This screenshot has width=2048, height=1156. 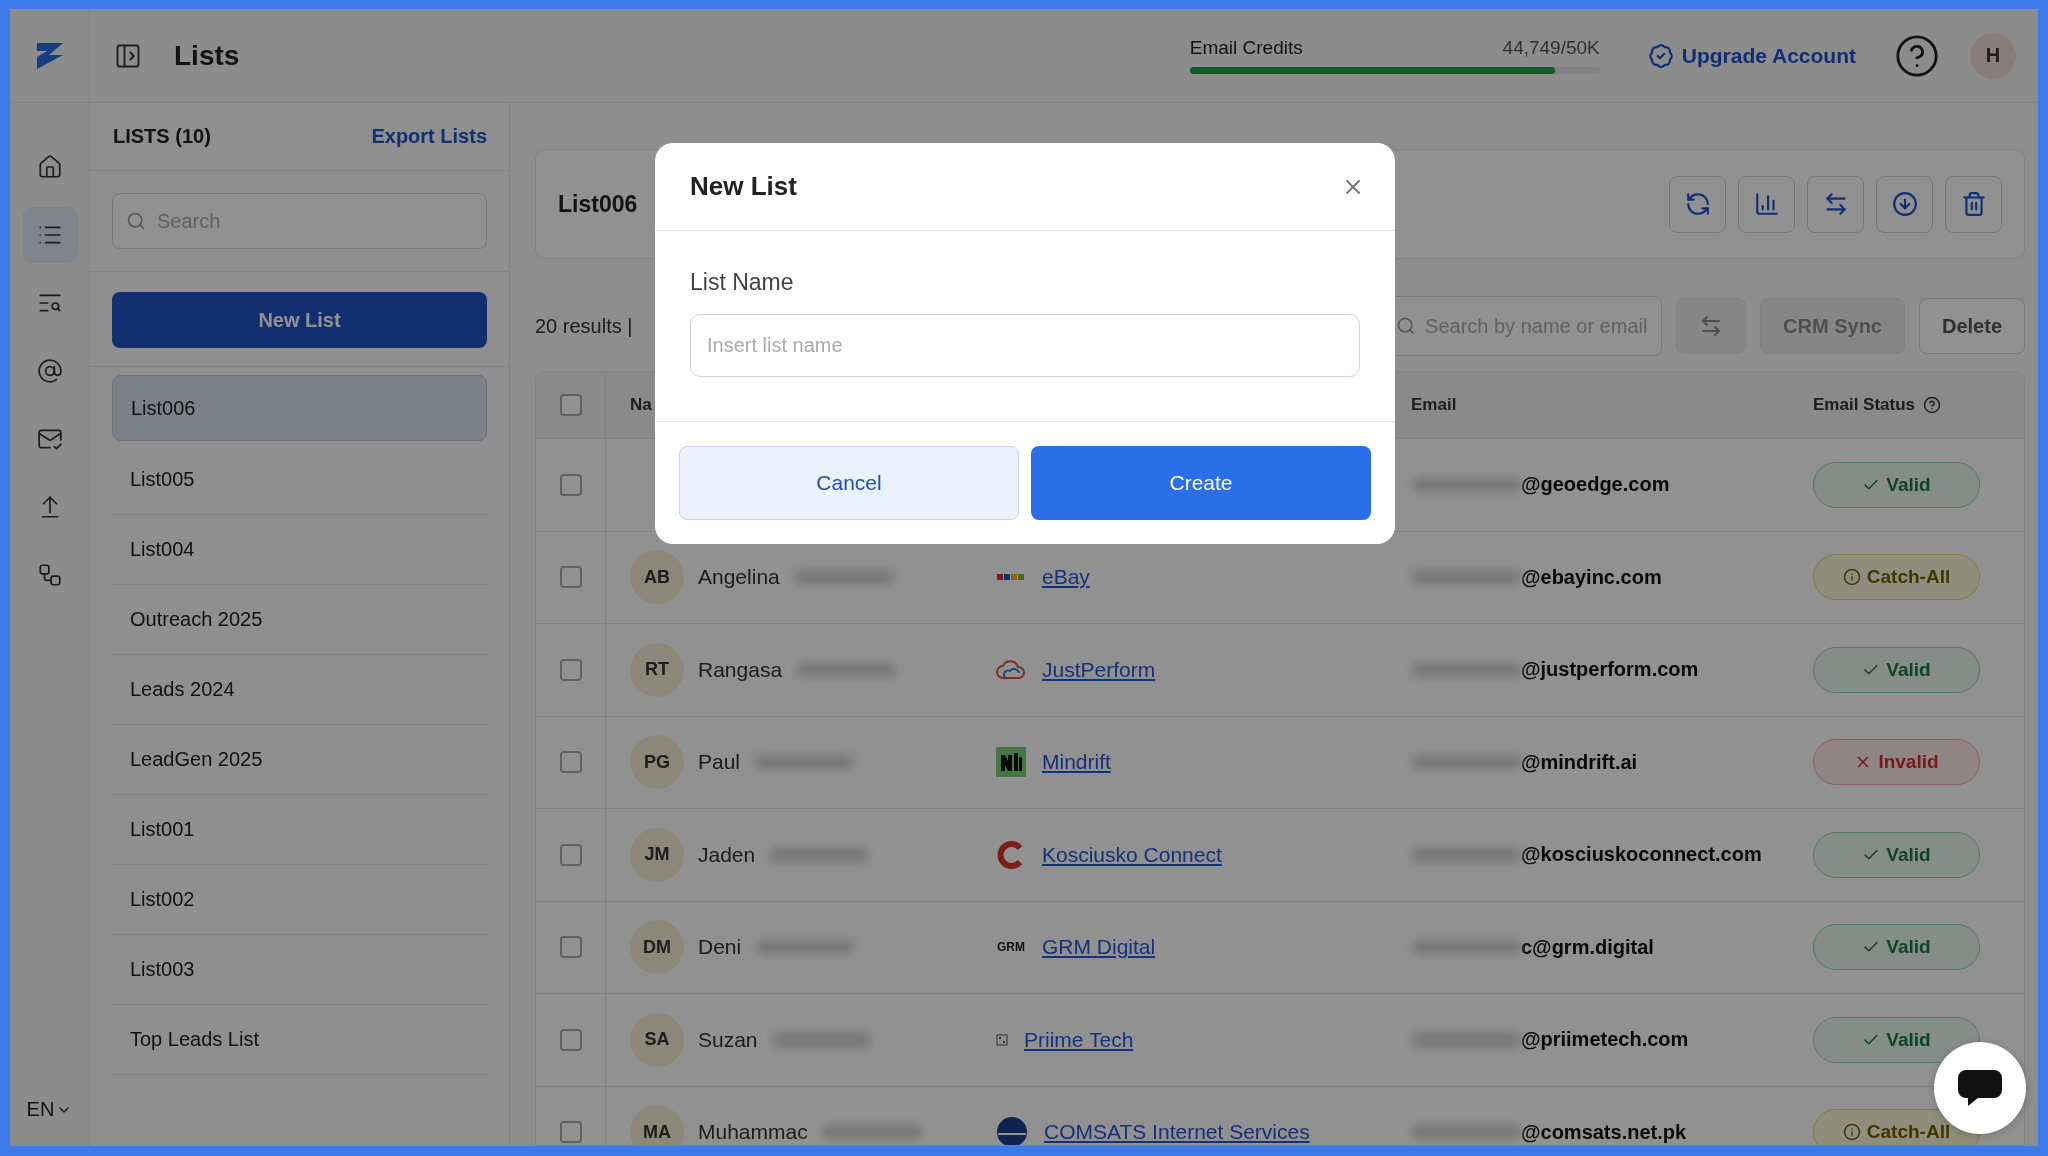 What do you see at coordinates (657, 1125) in the screenshot?
I see `contact-avatar: MA` at bounding box center [657, 1125].